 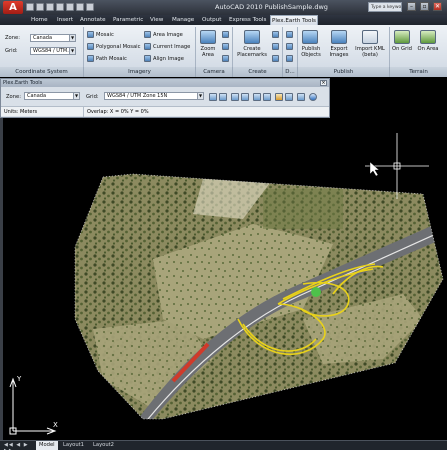 I want to click on redo-icon, so click(x=70, y=7).